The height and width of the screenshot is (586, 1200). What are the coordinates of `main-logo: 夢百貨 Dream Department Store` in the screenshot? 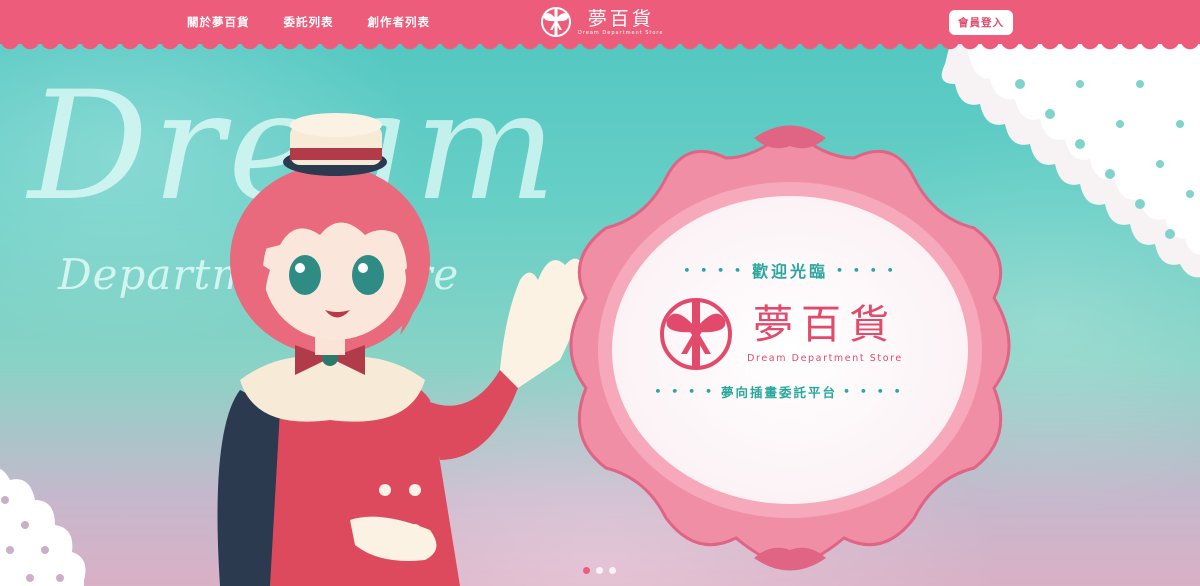 It's located at (779, 332).